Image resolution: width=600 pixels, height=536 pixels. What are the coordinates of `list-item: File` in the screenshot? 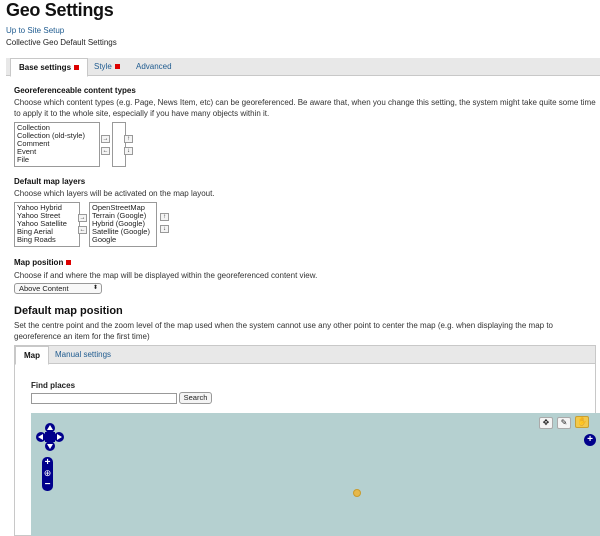 It's located at (57, 160).